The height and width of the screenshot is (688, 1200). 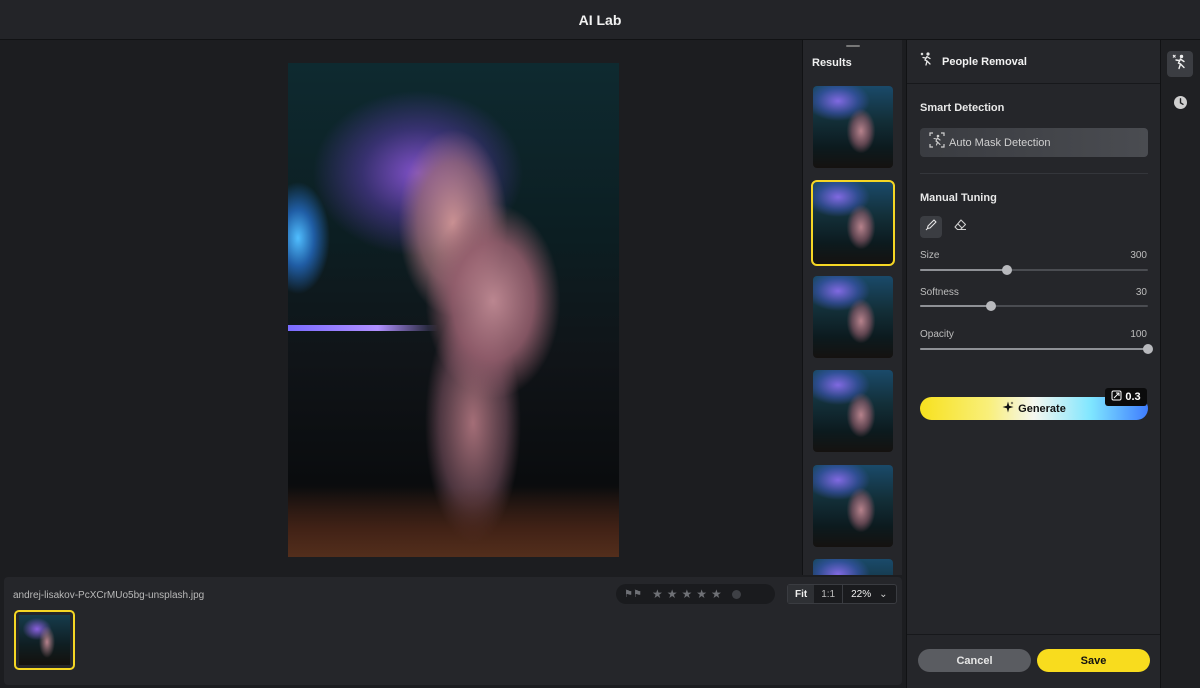 I want to click on size-label: Size, so click(x=930, y=255).